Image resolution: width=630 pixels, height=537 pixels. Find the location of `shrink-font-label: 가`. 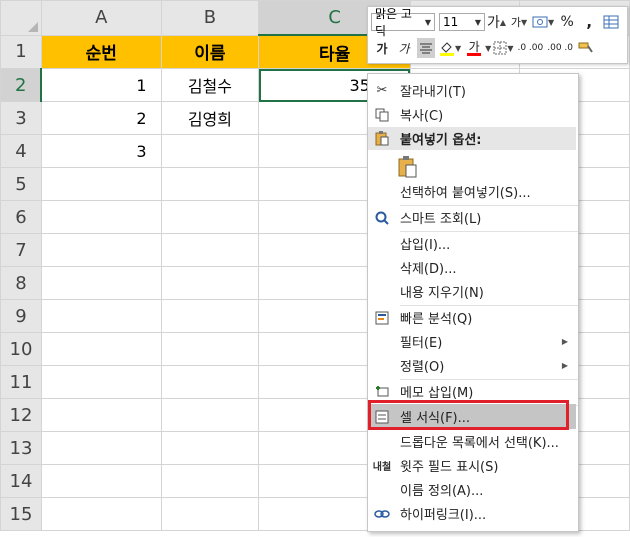

shrink-font-label: 가 is located at coordinates (516, 22).